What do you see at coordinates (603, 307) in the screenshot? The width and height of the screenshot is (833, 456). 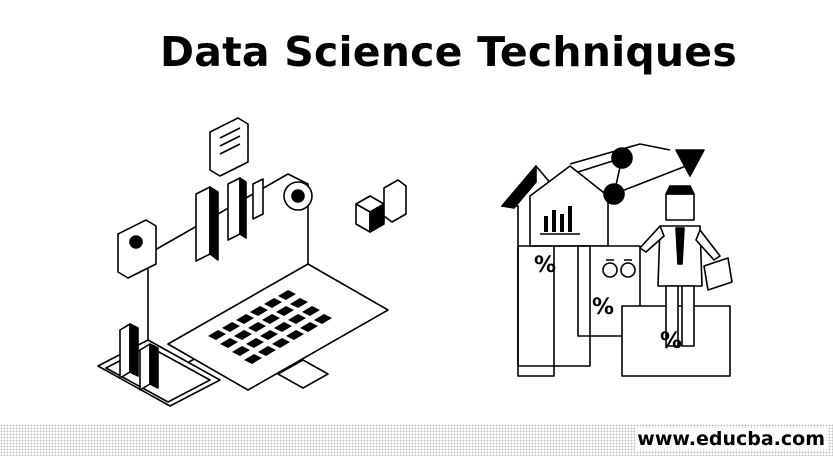 I see `percent-glyph-2: %` at bounding box center [603, 307].